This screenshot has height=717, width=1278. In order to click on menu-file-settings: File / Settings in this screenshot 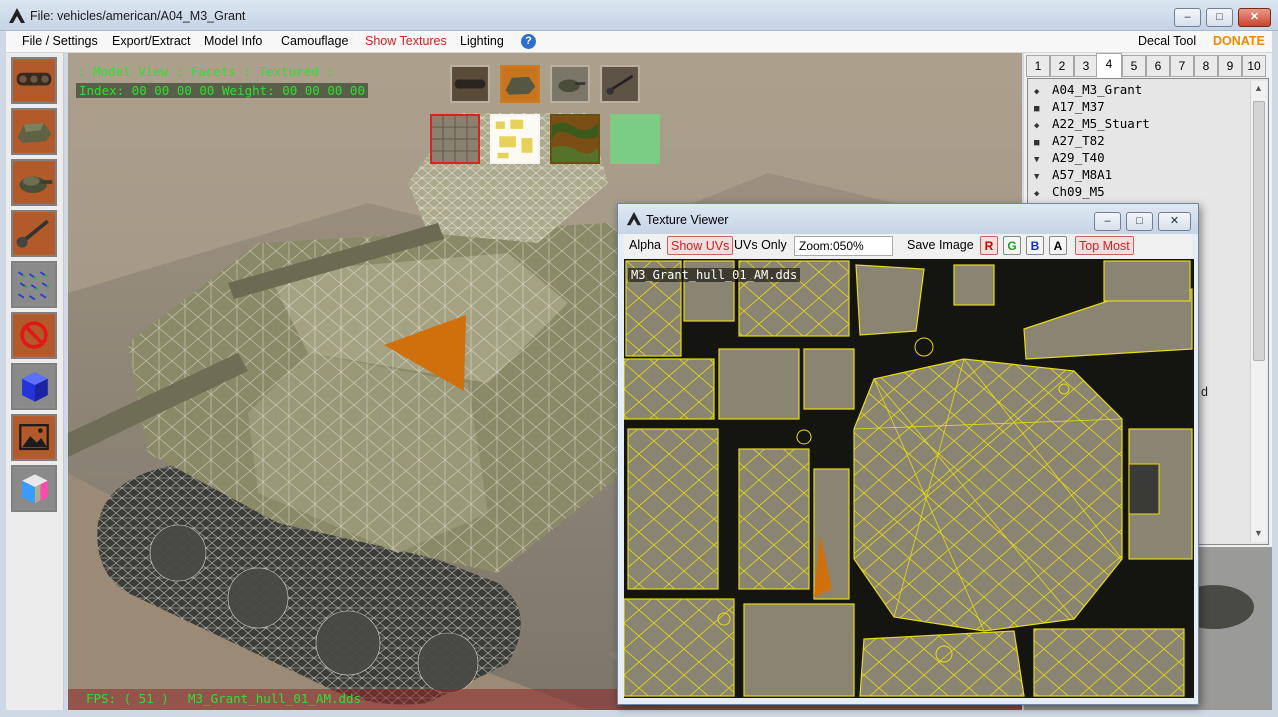, I will do `click(60, 41)`.